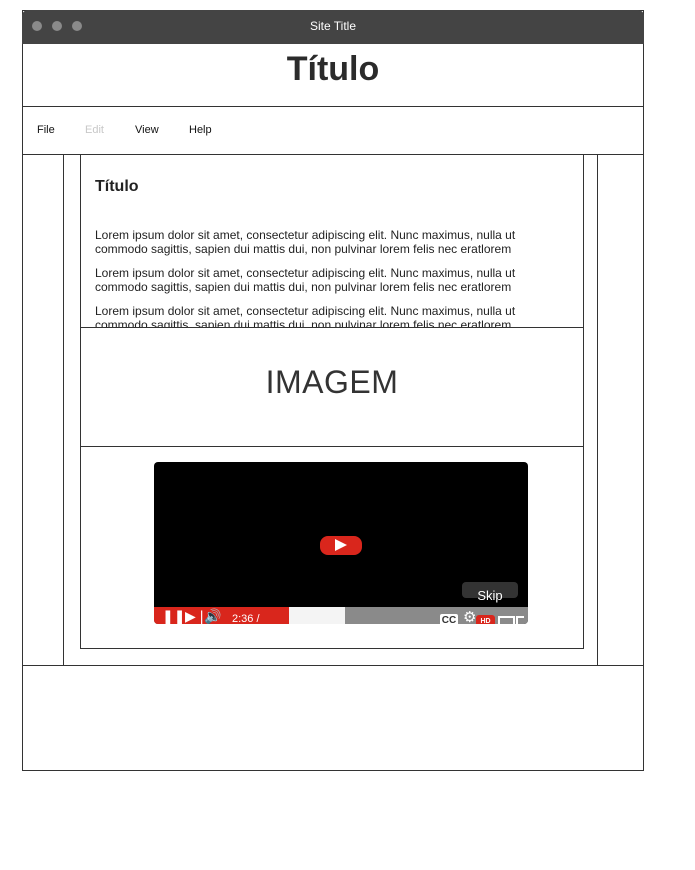  I want to click on menu-bar: File Edit View Help, so click(333, 131).